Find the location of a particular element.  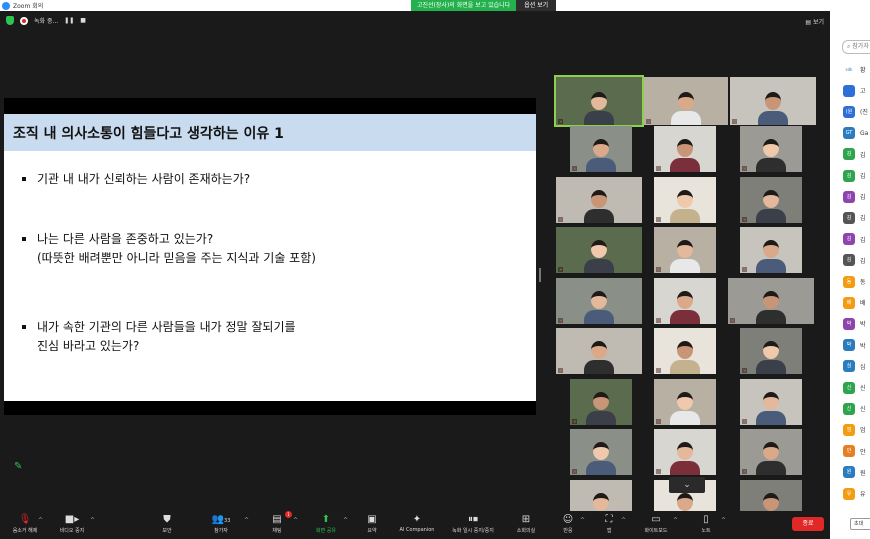

share-options-caret: ^ is located at coordinates (345, 520).